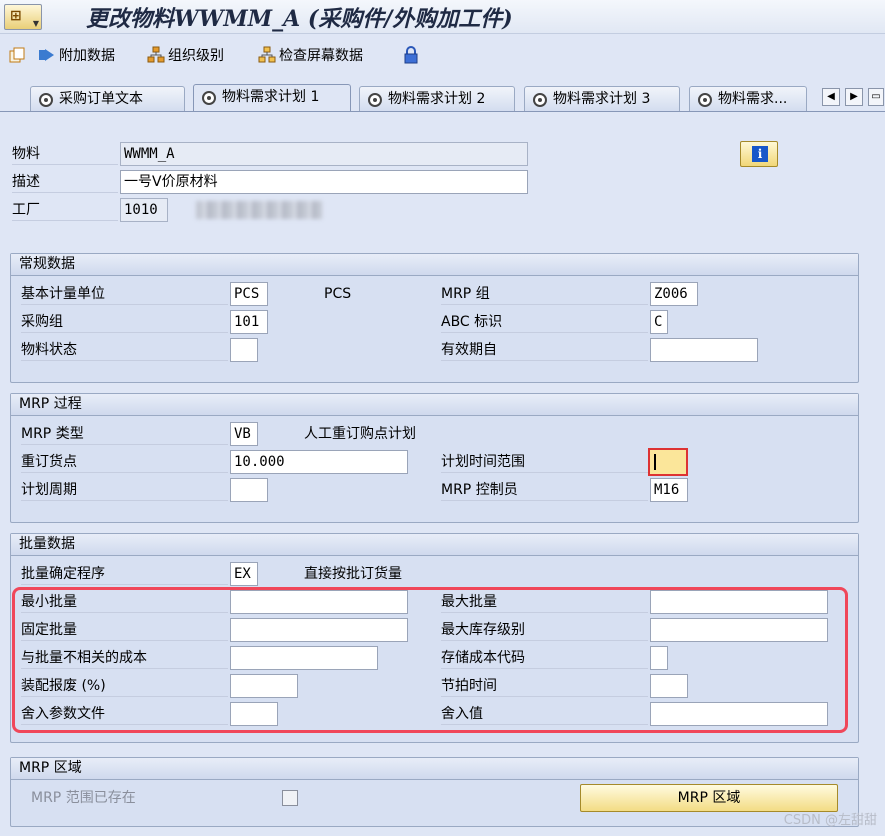 This screenshot has width=885, height=836. Describe the element at coordinates (124, 462) in the screenshot. I see `reorder-point-label: 重订货点` at that location.